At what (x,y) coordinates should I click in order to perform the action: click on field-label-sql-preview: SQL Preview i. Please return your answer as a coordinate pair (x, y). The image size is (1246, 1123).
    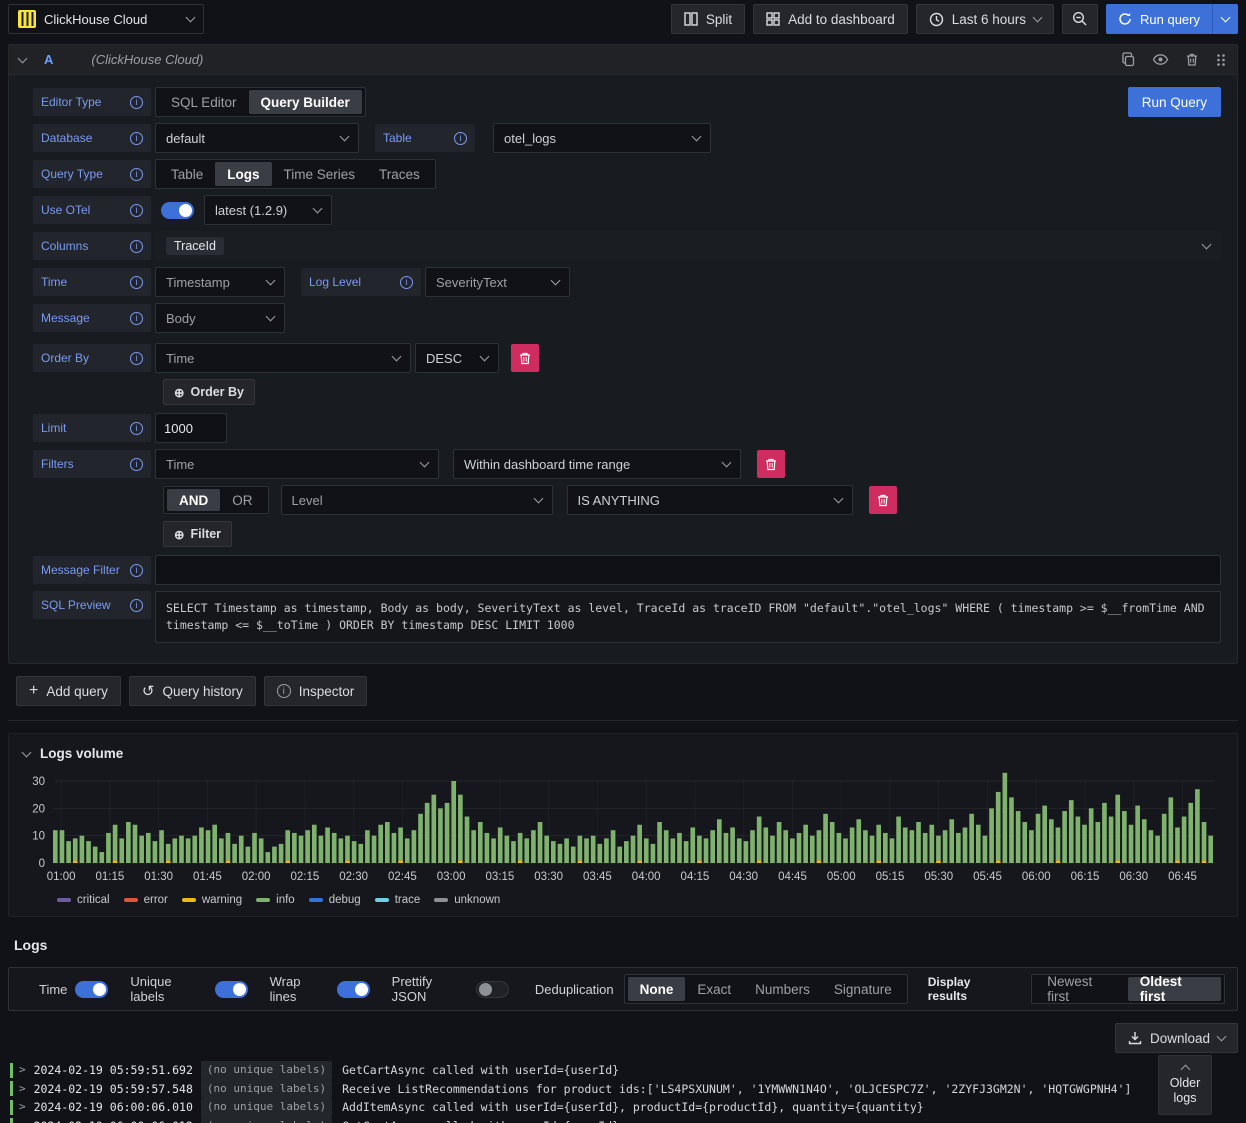
    Looking at the image, I should click on (92, 605).